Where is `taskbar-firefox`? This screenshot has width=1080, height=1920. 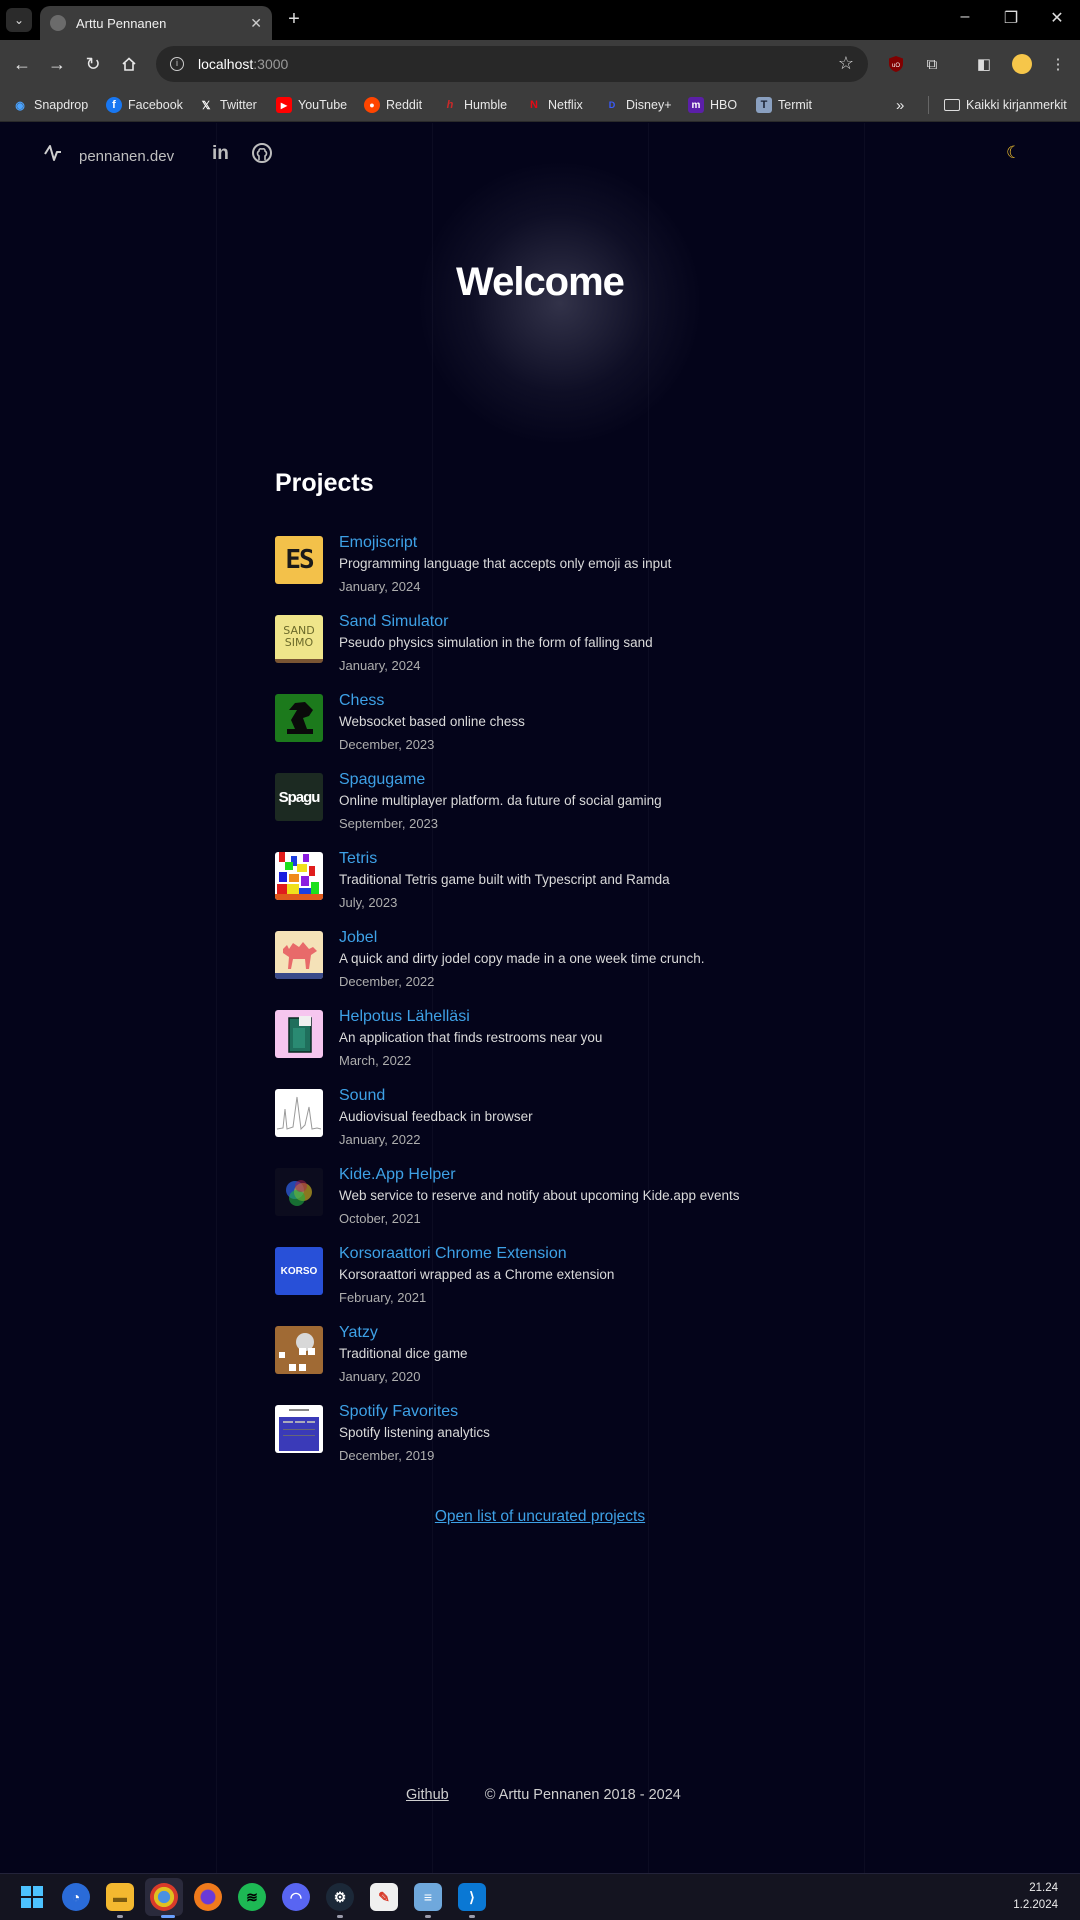
taskbar-firefox is located at coordinates (208, 1897).